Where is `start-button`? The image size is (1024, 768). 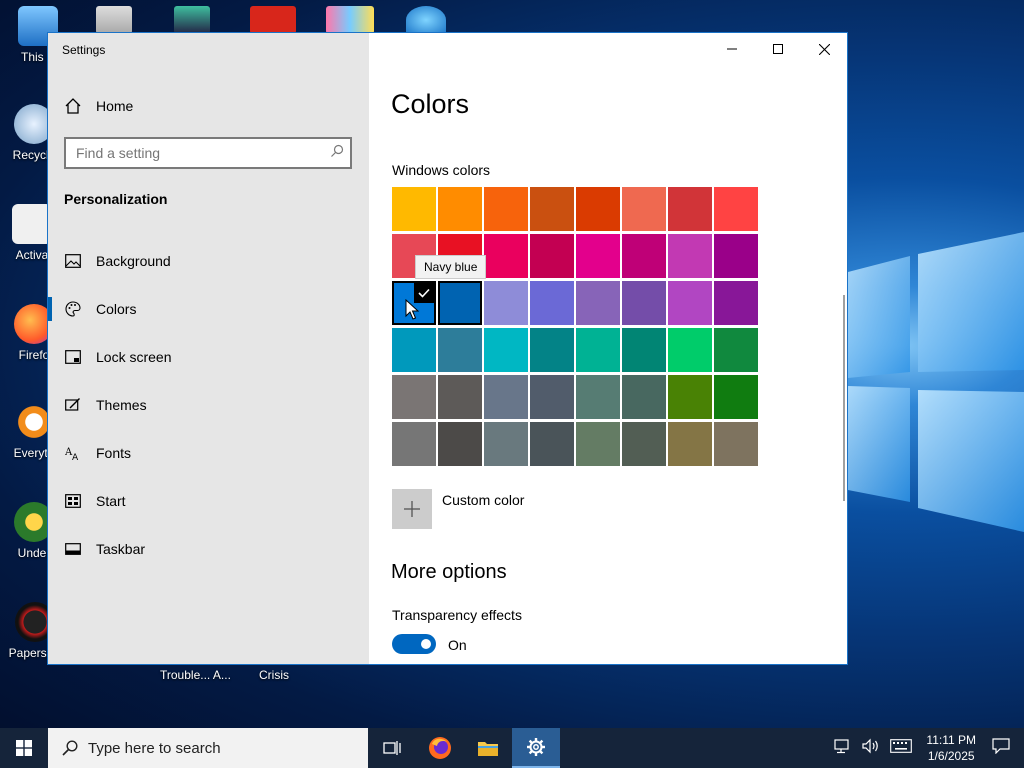
start-button is located at coordinates (24, 748).